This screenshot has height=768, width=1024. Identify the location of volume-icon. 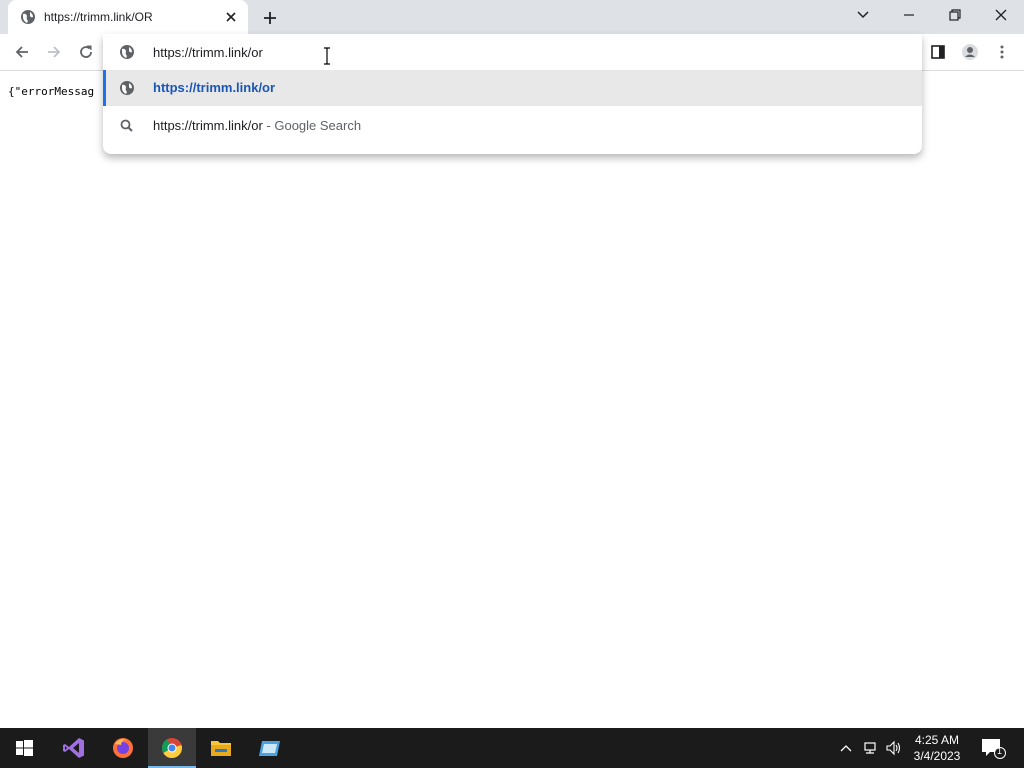
(893, 748).